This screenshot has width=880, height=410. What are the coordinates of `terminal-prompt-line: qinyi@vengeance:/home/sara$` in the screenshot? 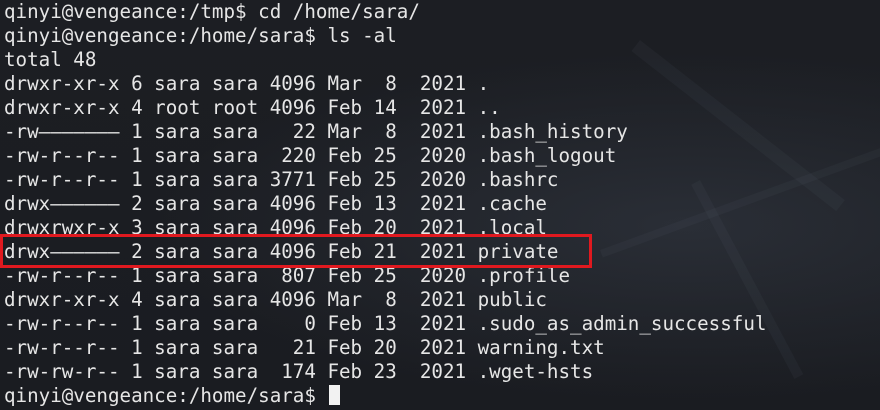 It's located at (385, 396).